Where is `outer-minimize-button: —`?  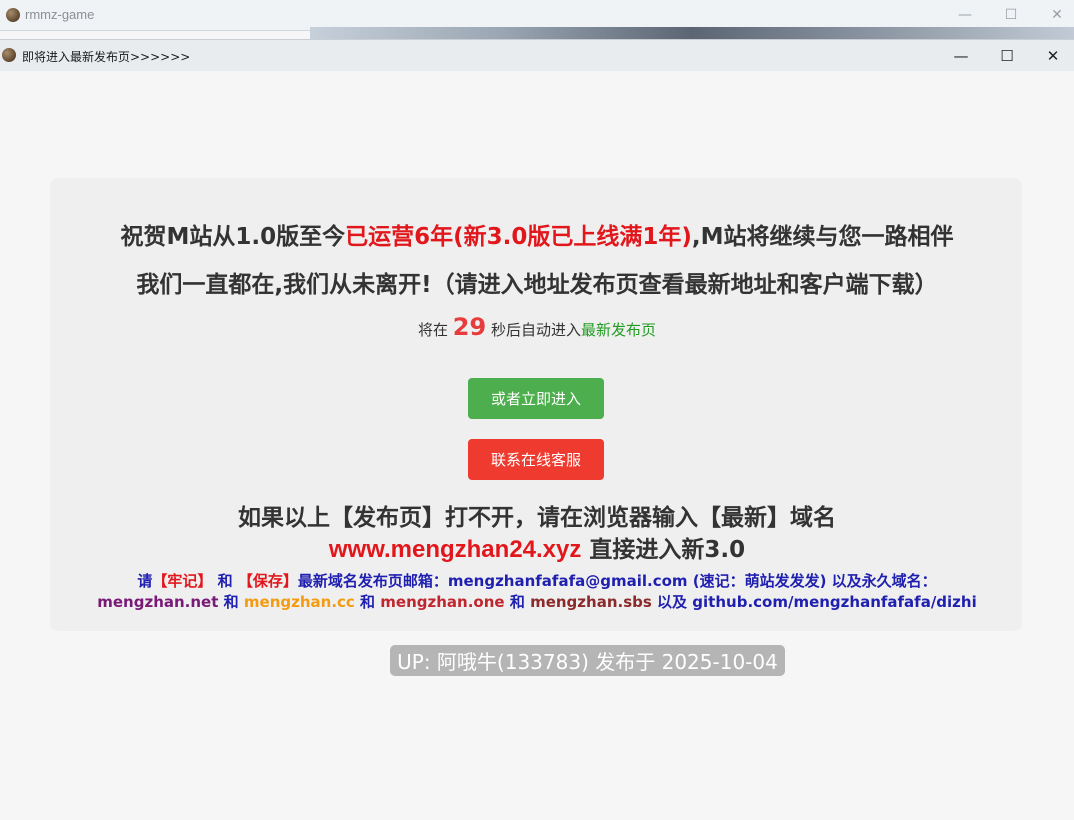 outer-minimize-button: — is located at coordinates (965, 15).